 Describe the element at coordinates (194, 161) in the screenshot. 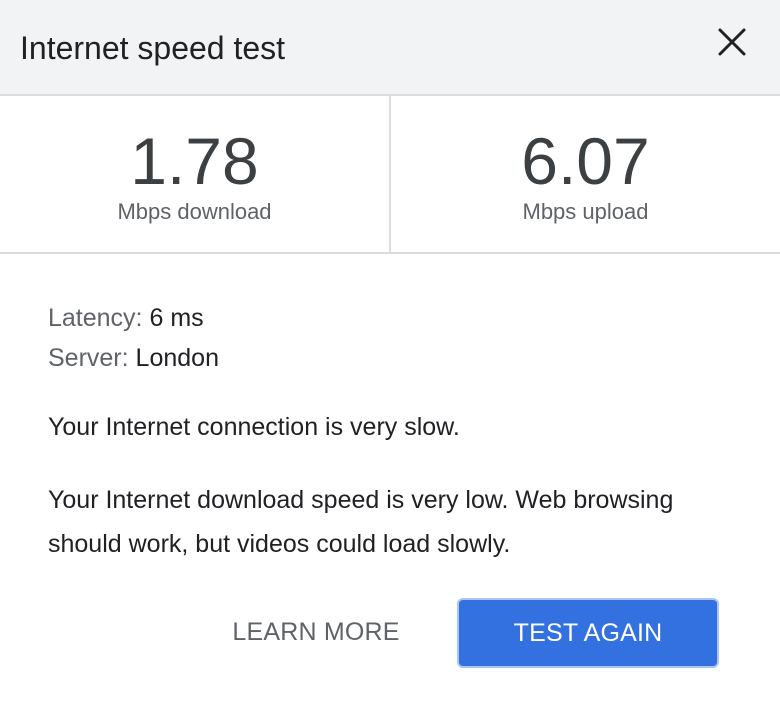

I see `download-value: 1.78` at that location.